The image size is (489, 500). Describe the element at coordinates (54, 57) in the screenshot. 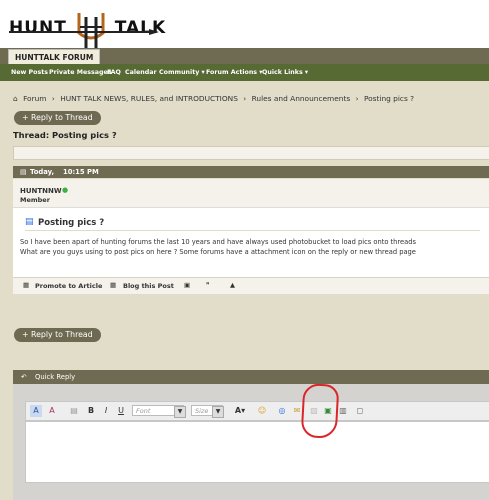

I see `tab-forum: HUNTTALK FORUM` at that location.